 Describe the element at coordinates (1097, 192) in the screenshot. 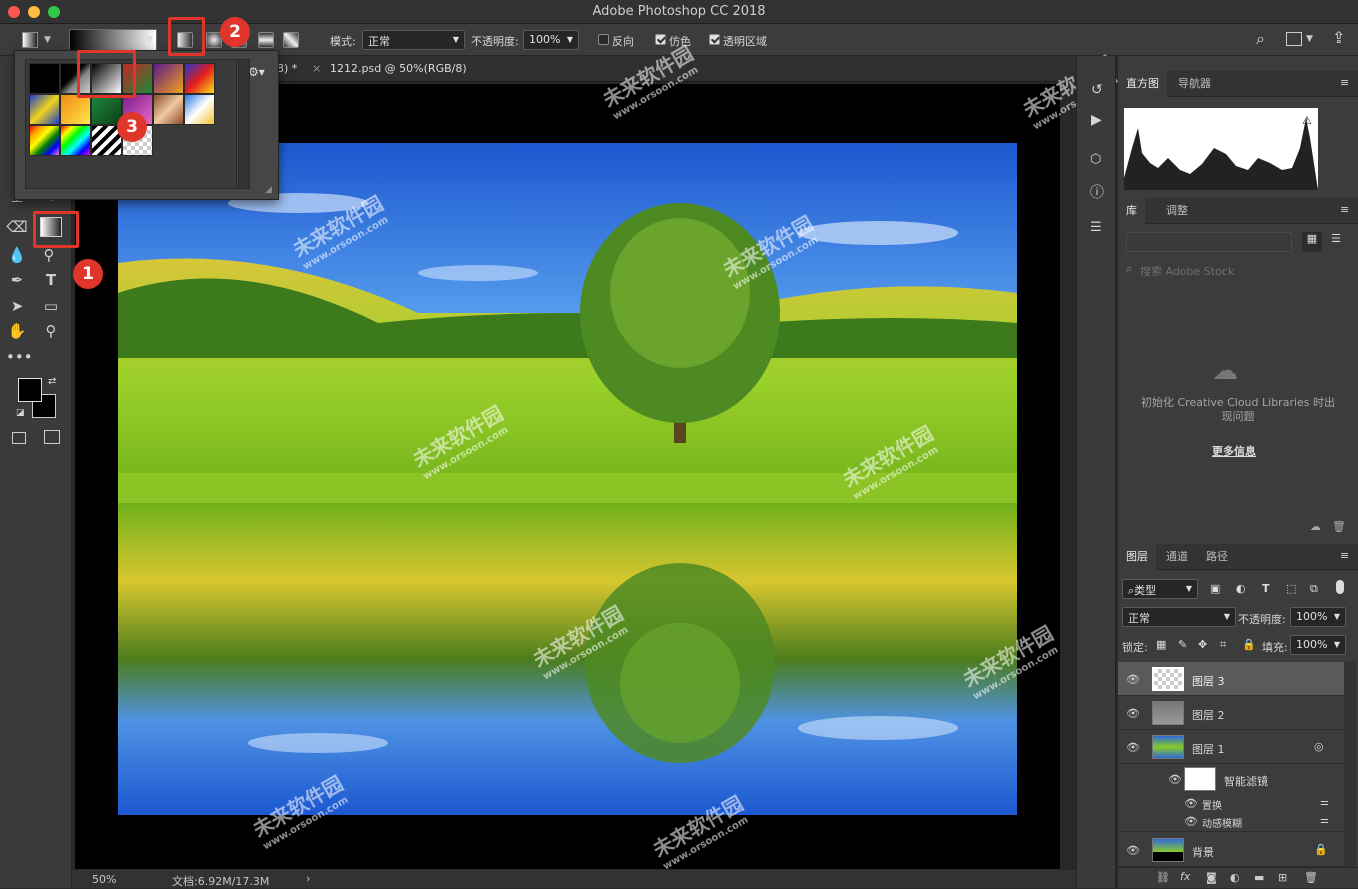

I see `info-icon: ⓘ` at that location.